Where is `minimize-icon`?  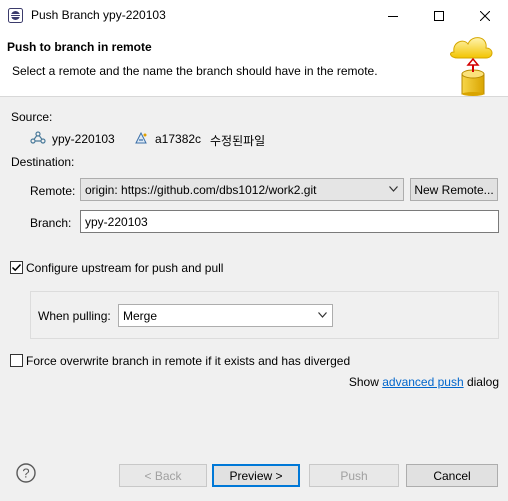 minimize-icon is located at coordinates (393, 16).